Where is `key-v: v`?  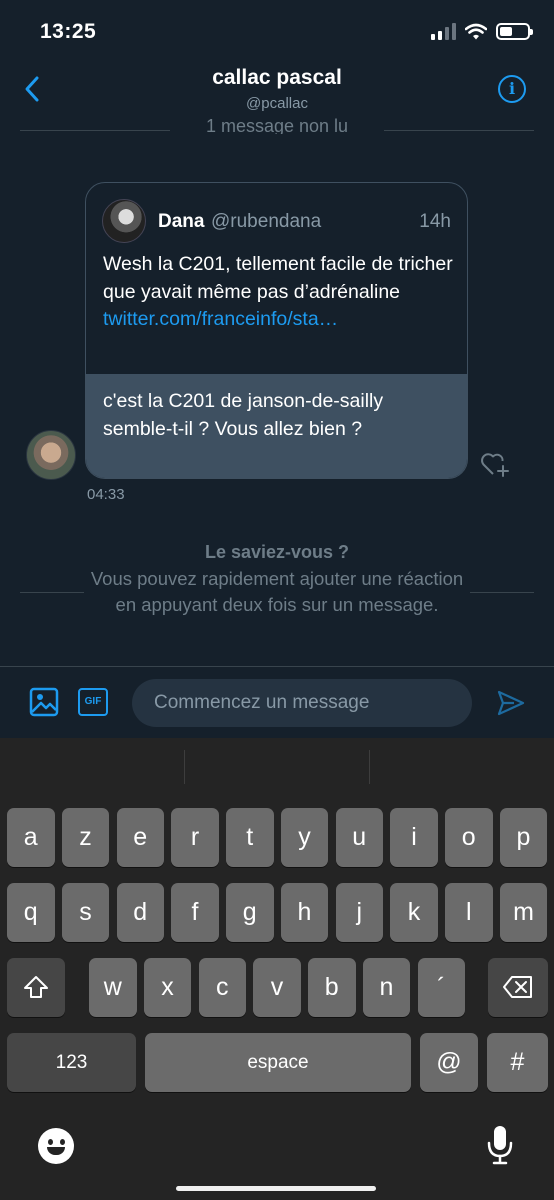 key-v: v is located at coordinates (277, 987).